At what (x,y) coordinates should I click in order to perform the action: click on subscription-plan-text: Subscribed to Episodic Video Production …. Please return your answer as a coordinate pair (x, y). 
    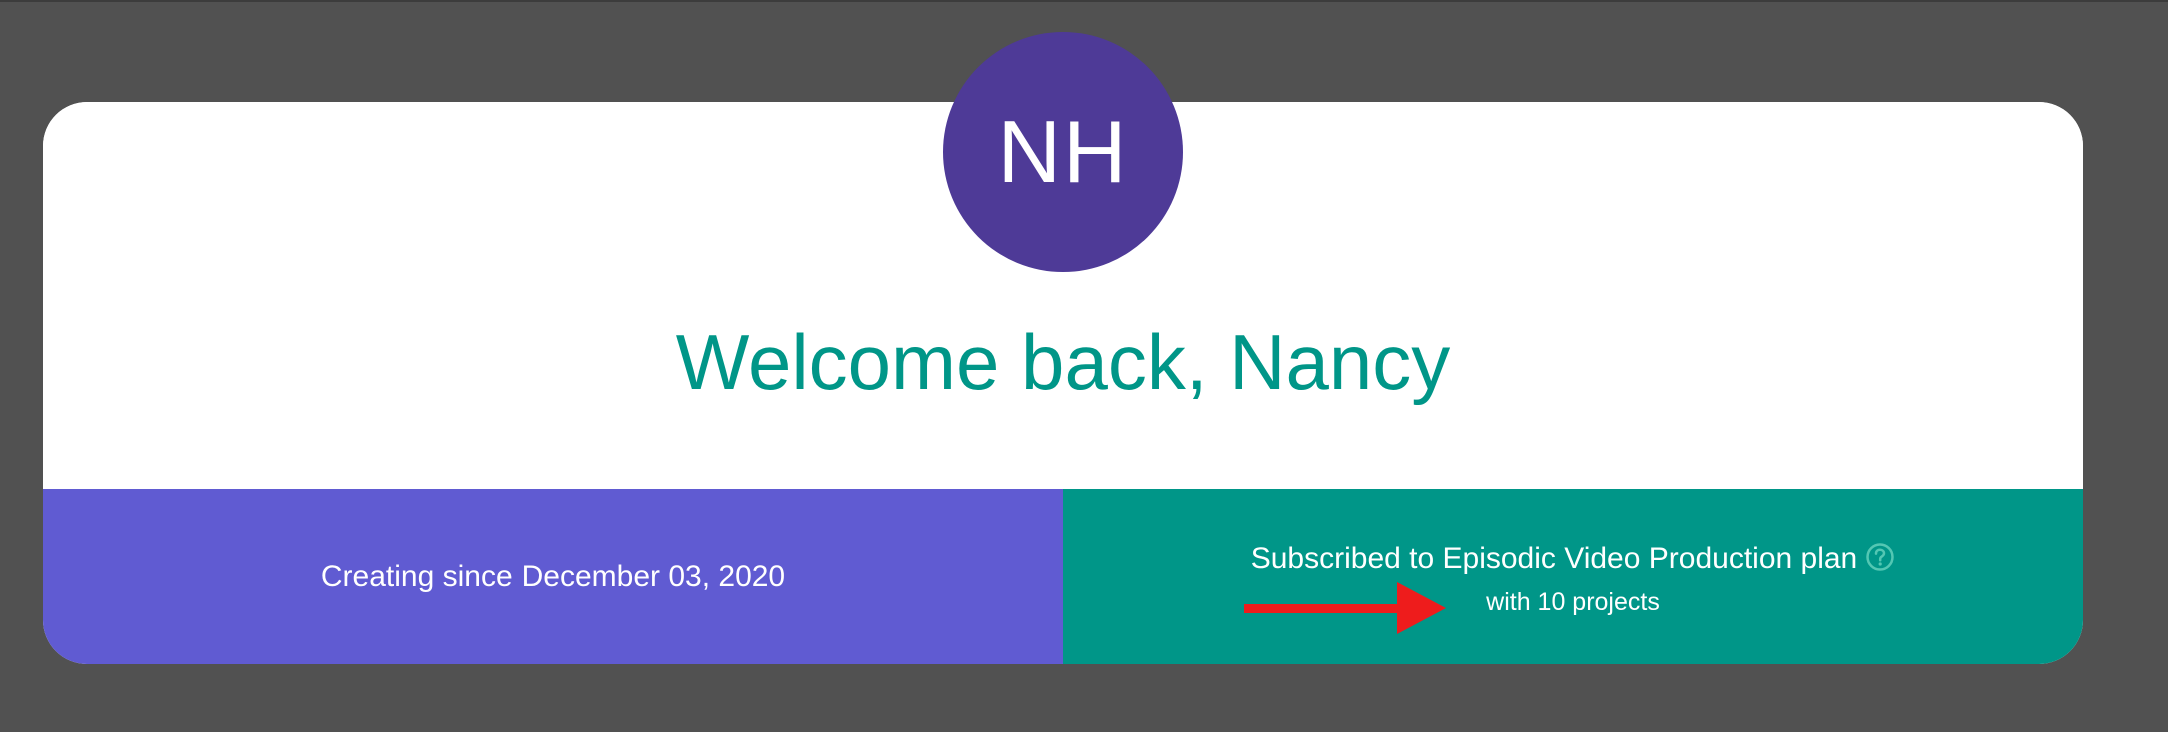
    Looking at the image, I should click on (1554, 558).